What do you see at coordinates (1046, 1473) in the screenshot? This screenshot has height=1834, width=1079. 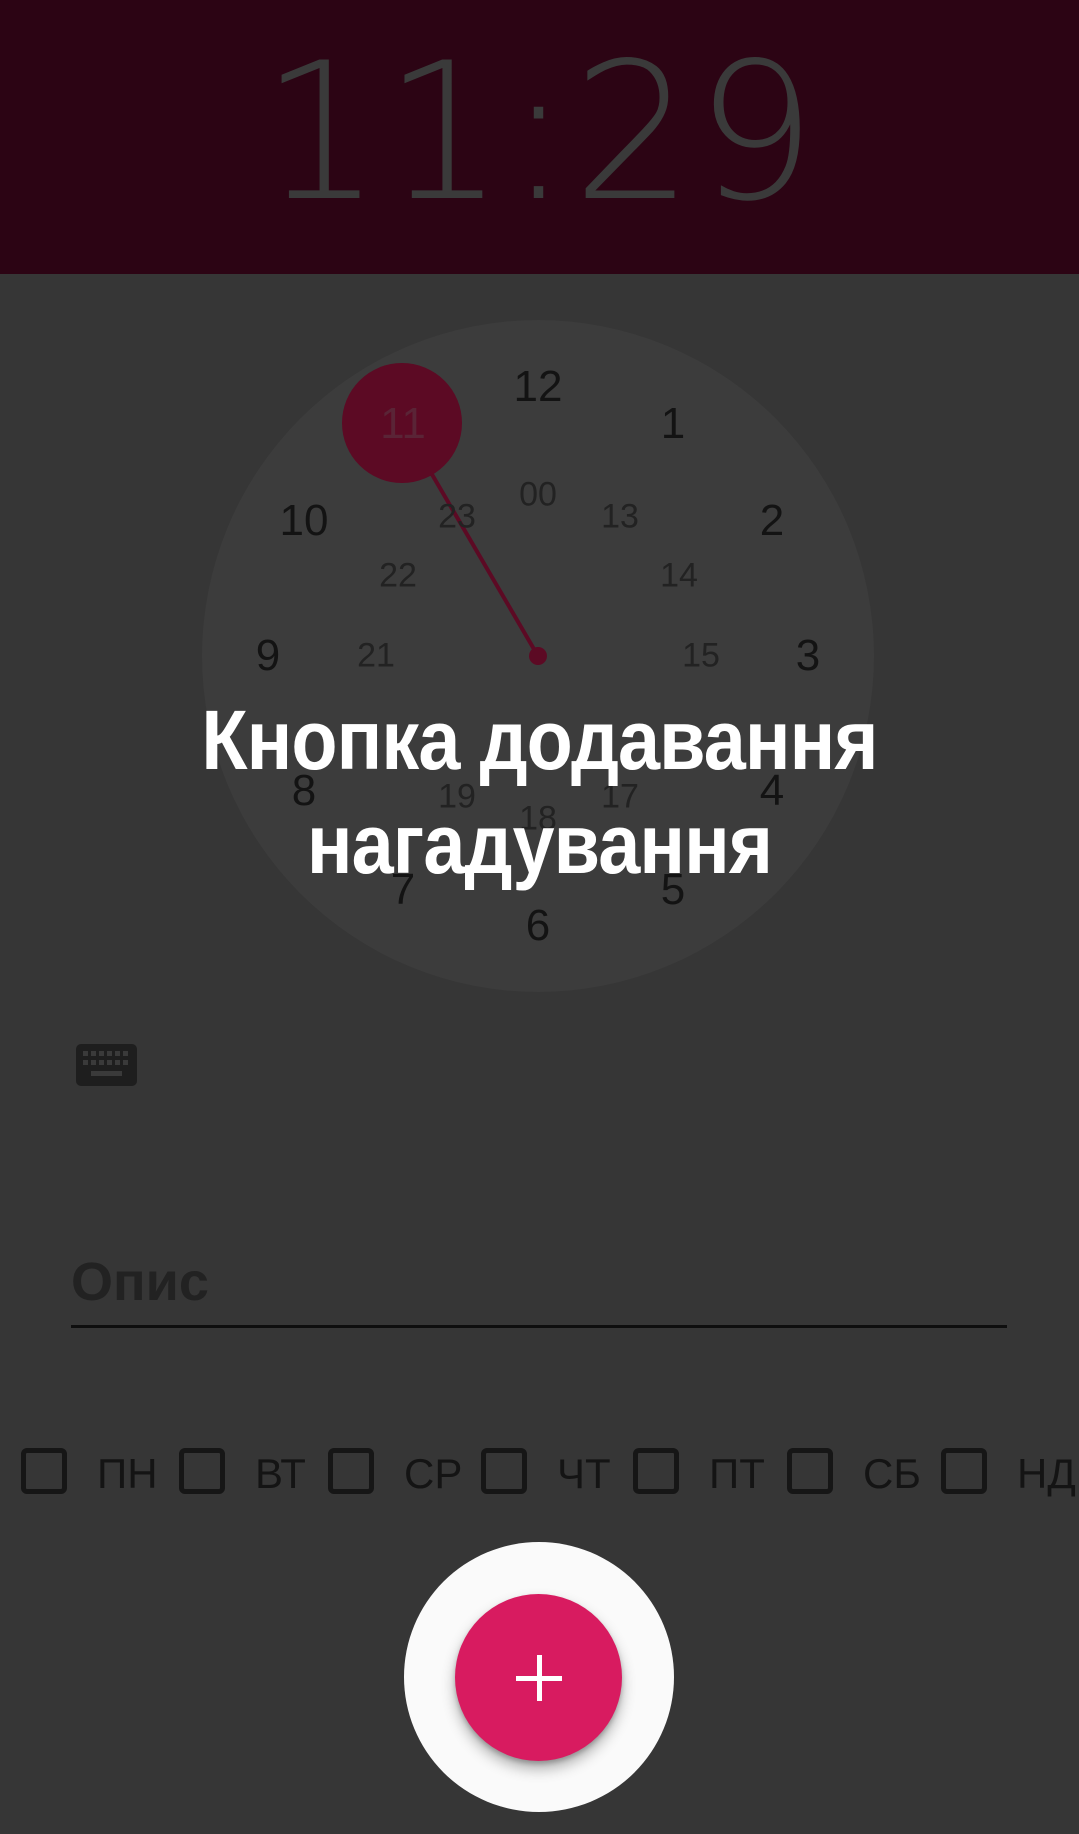 I see `day-label: НД` at bounding box center [1046, 1473].